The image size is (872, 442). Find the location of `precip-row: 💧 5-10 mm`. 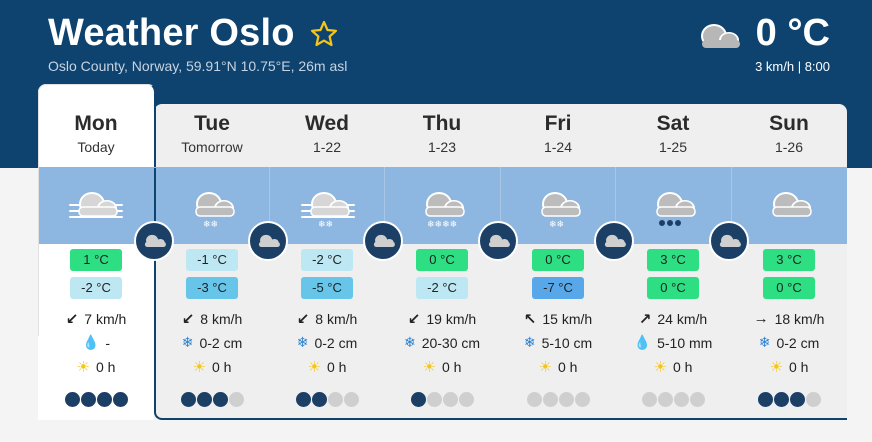

precip-row: 💧 5-10 mm is located at coordinates (673, 342).